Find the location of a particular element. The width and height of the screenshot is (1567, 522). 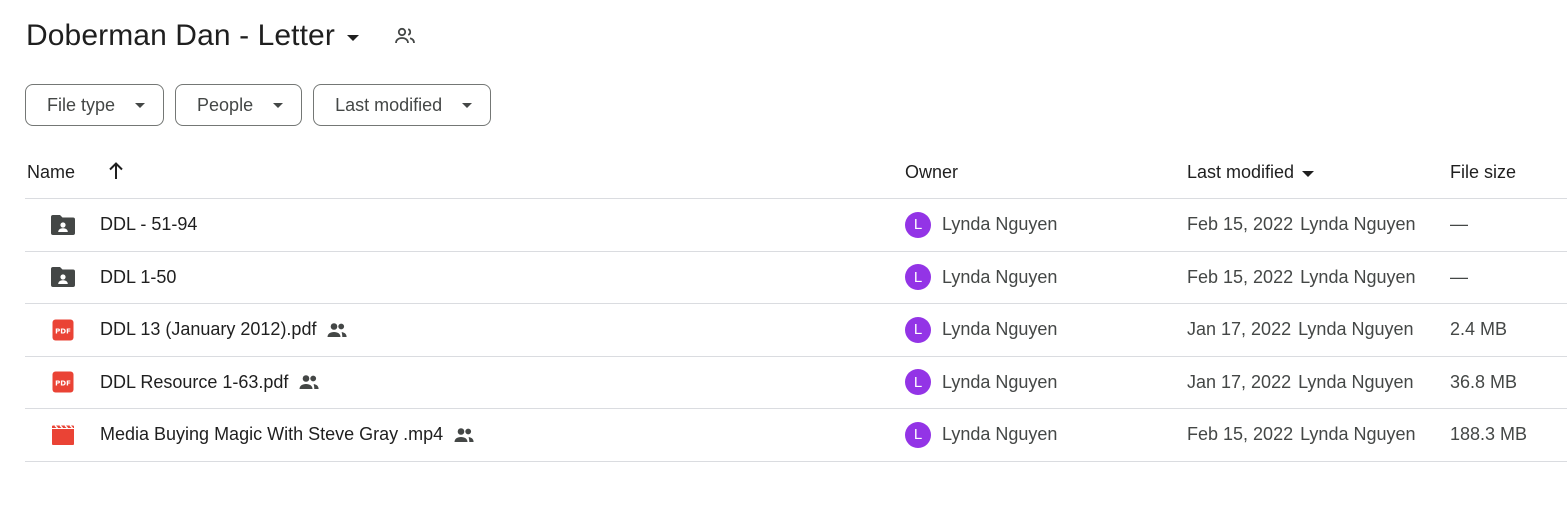

folder-title: Doberman Dan - Letter is located at coordinates (180, 36).